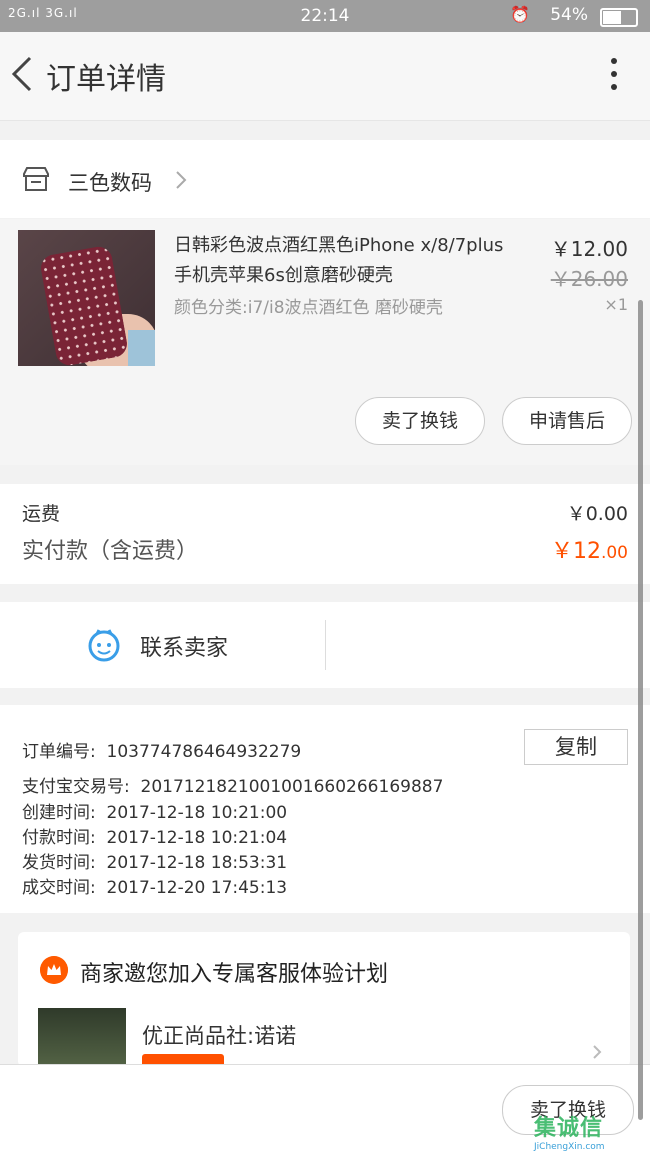 The height and width of the screenshot is (1156, 650). I want to click on promo-title: 商家邀您加入专属客服体验计划, so click(234, 974).